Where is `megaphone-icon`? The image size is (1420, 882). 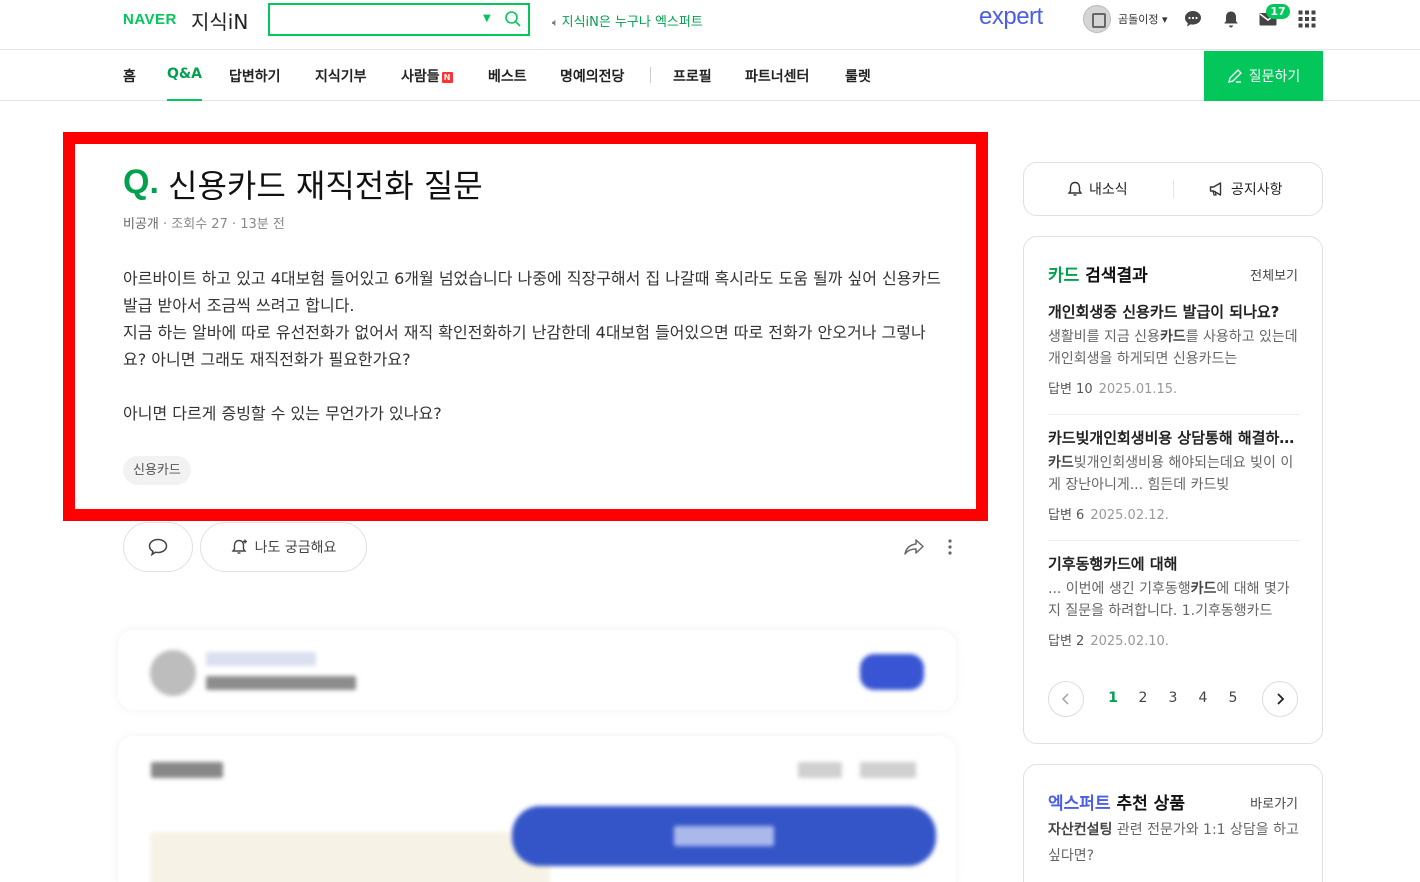
megaphone-icon is located at coordinates (1215, 189).